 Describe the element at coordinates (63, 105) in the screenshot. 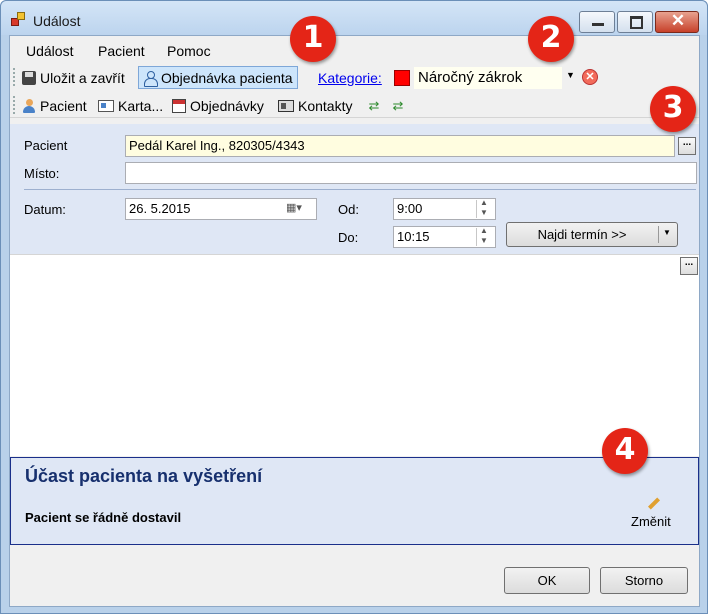

I see `patient-button-label: Pacient` at that location.